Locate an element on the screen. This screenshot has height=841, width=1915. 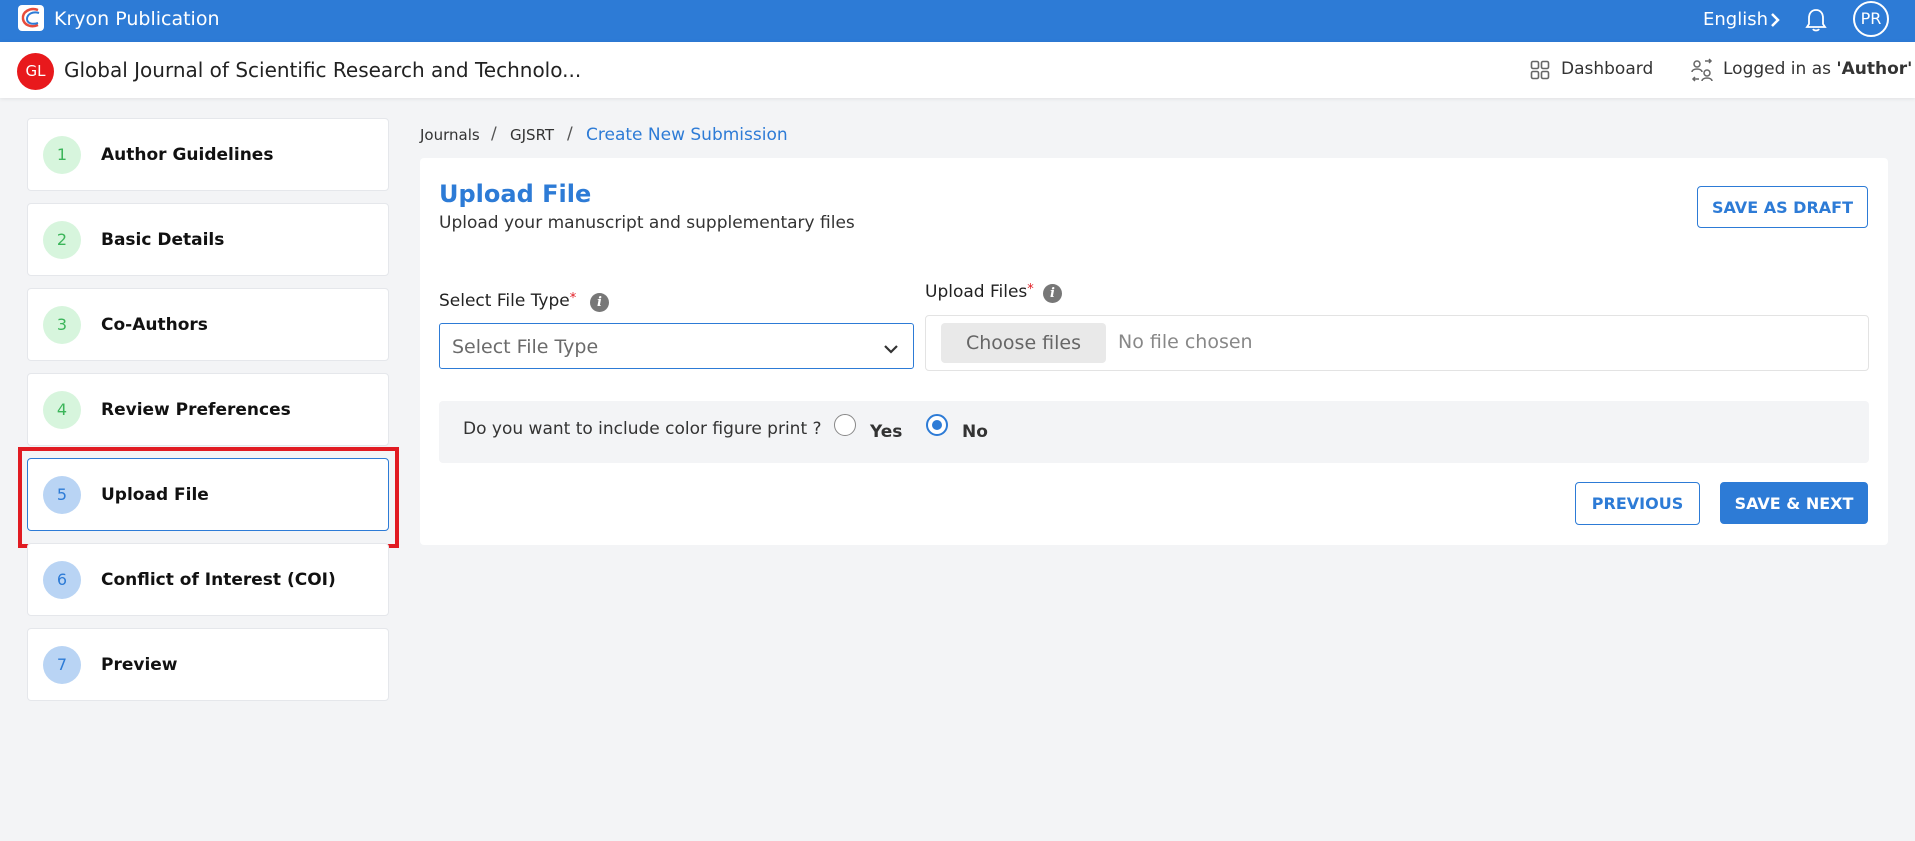
step-co-authors: 3 Co-Authors is located at coordinates (208, 324).